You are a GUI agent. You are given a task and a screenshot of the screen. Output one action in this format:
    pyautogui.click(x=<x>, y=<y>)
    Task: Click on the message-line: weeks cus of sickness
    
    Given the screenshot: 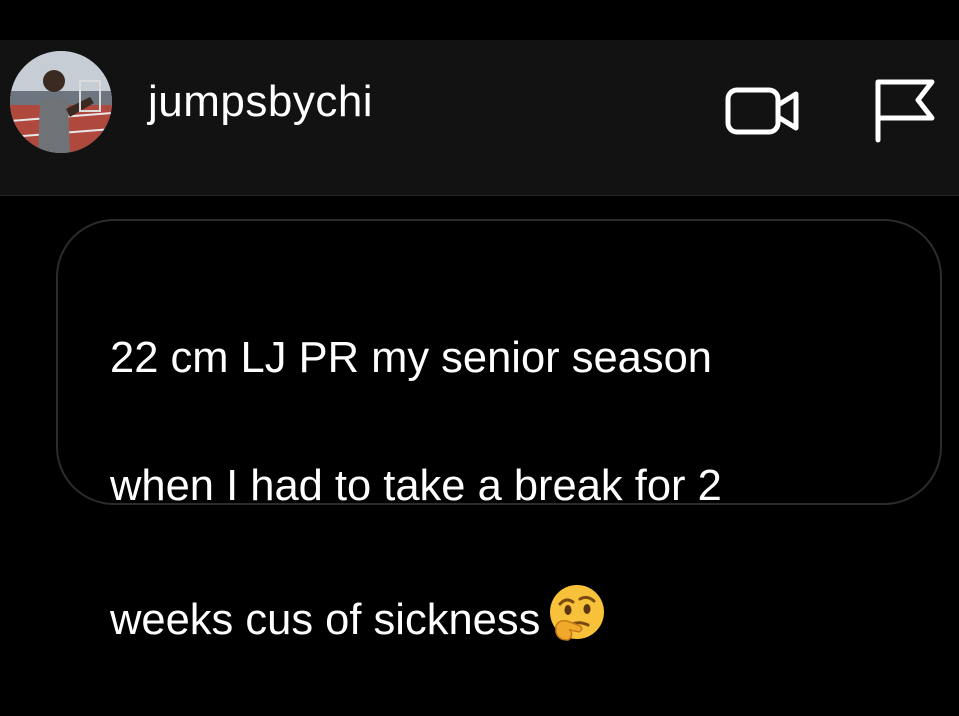 What is the action you would take?
    pyautogui.click(x=325, y=620)
    